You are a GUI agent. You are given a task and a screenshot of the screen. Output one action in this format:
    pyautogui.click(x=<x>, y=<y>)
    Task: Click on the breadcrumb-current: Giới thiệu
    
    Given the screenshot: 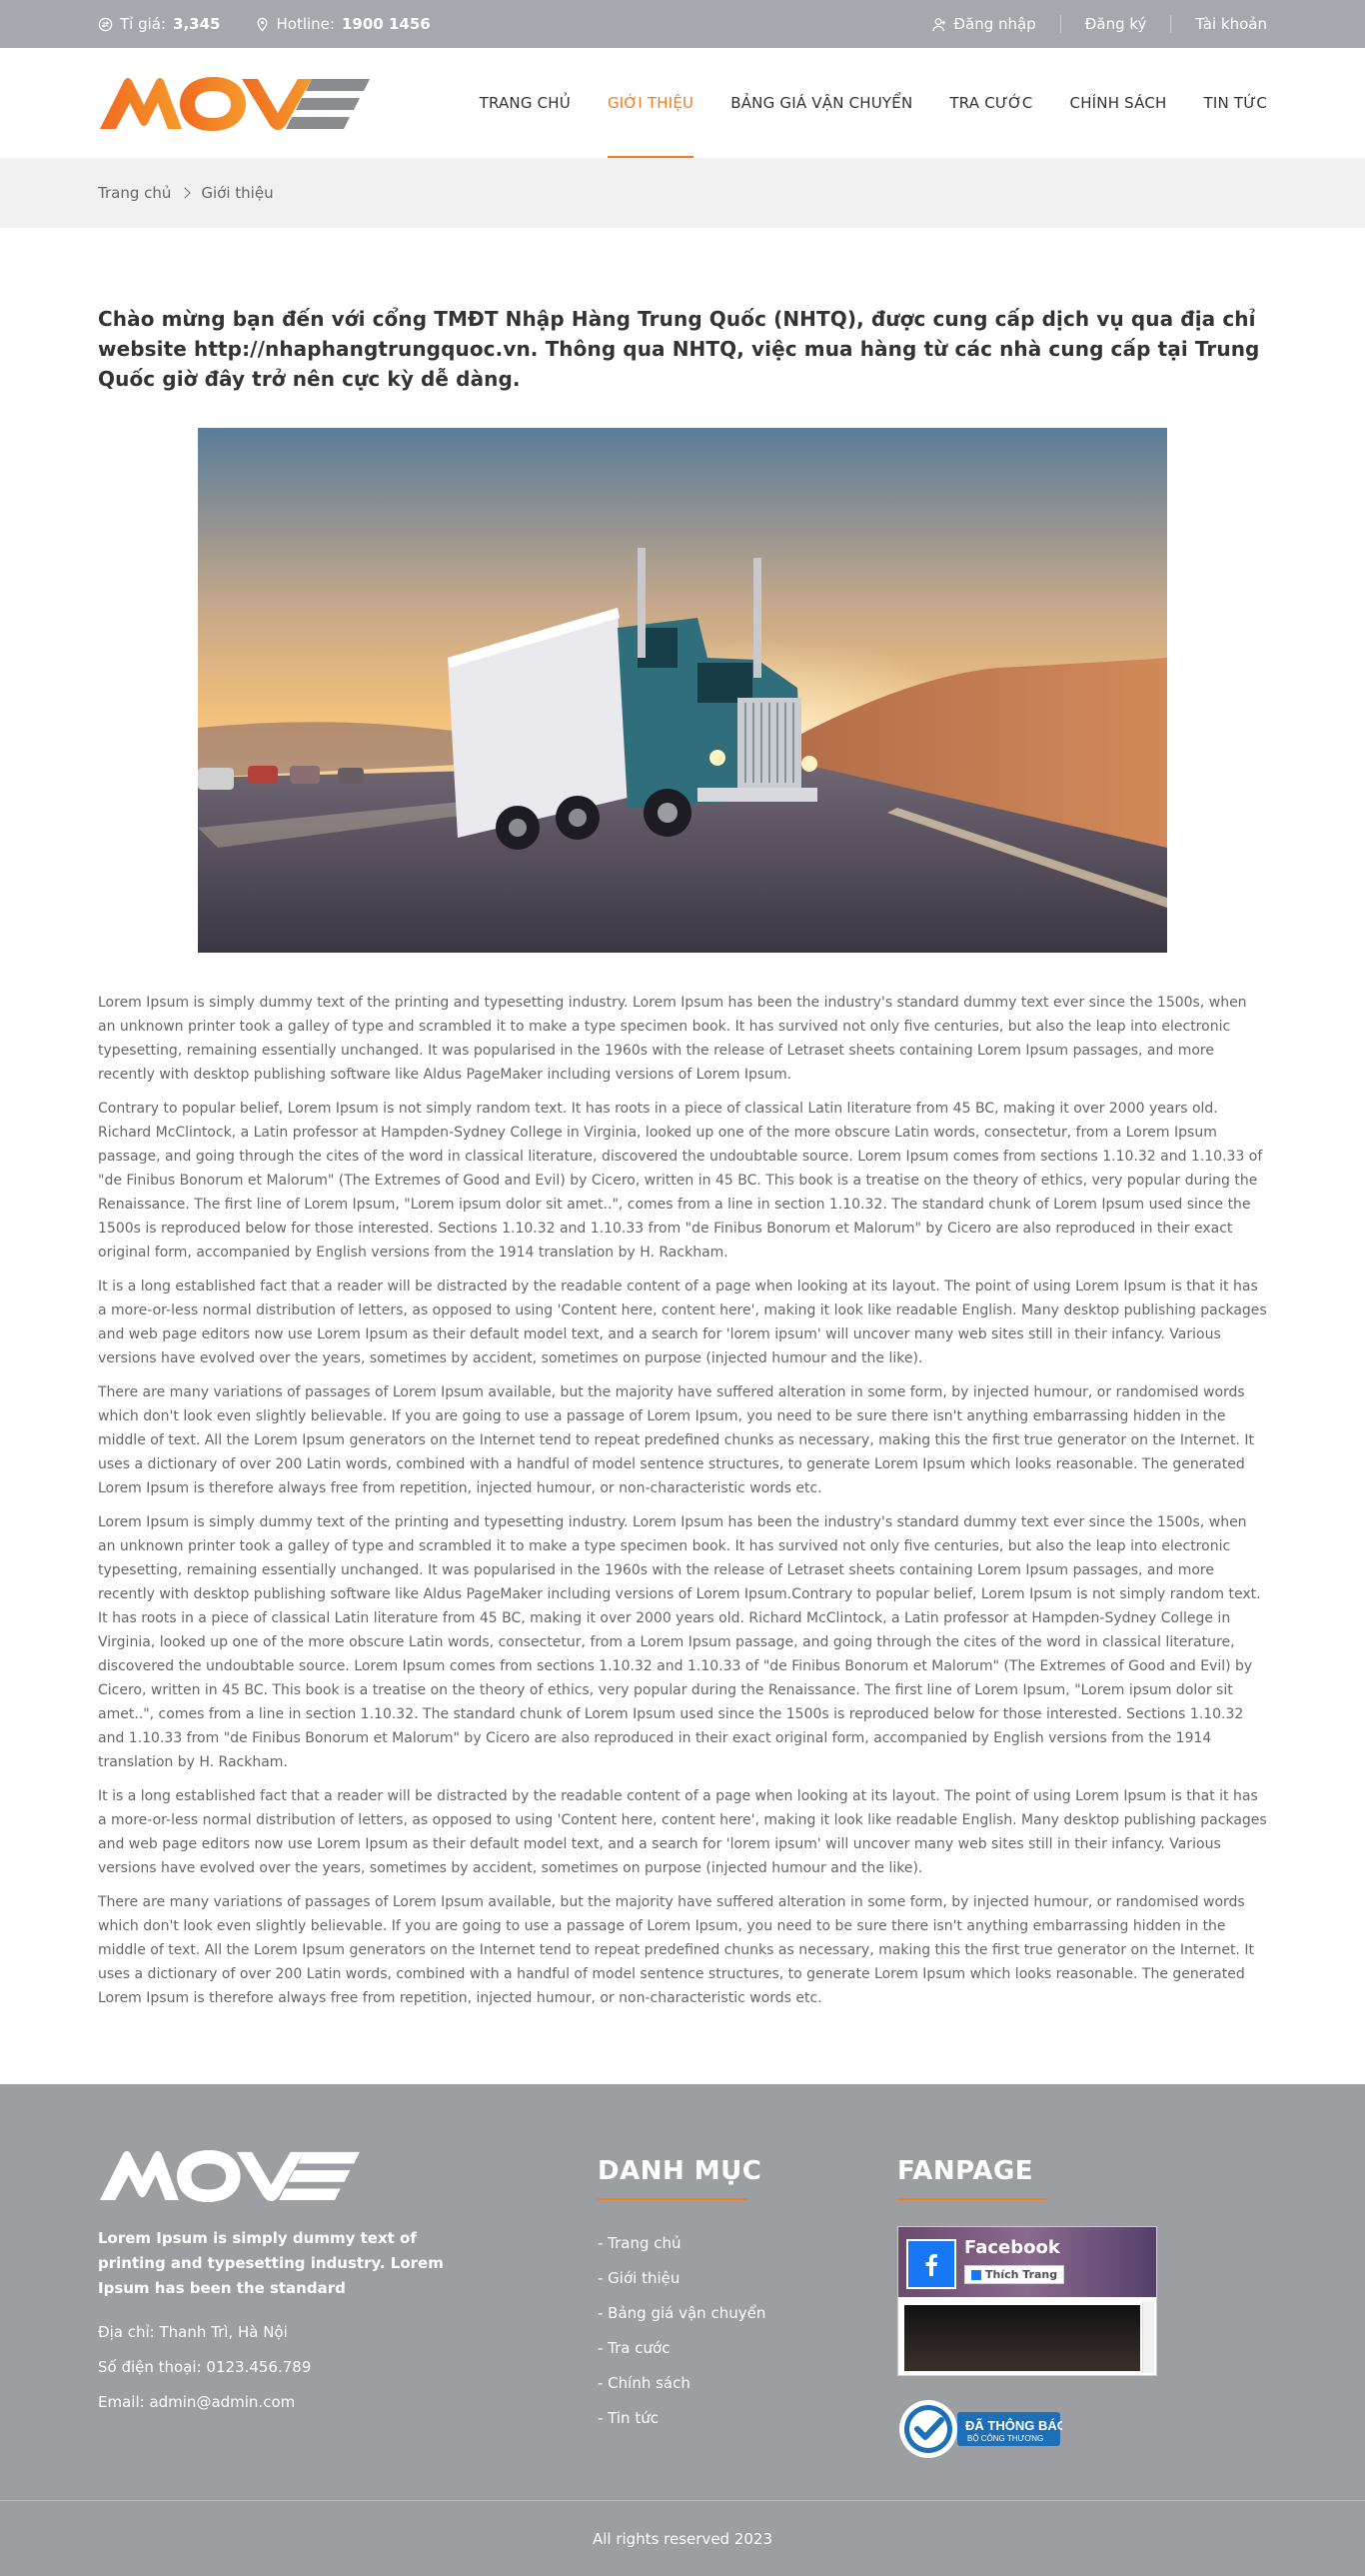 What is the action you would take?
    pyautogui.click(x=237, y=193)
    